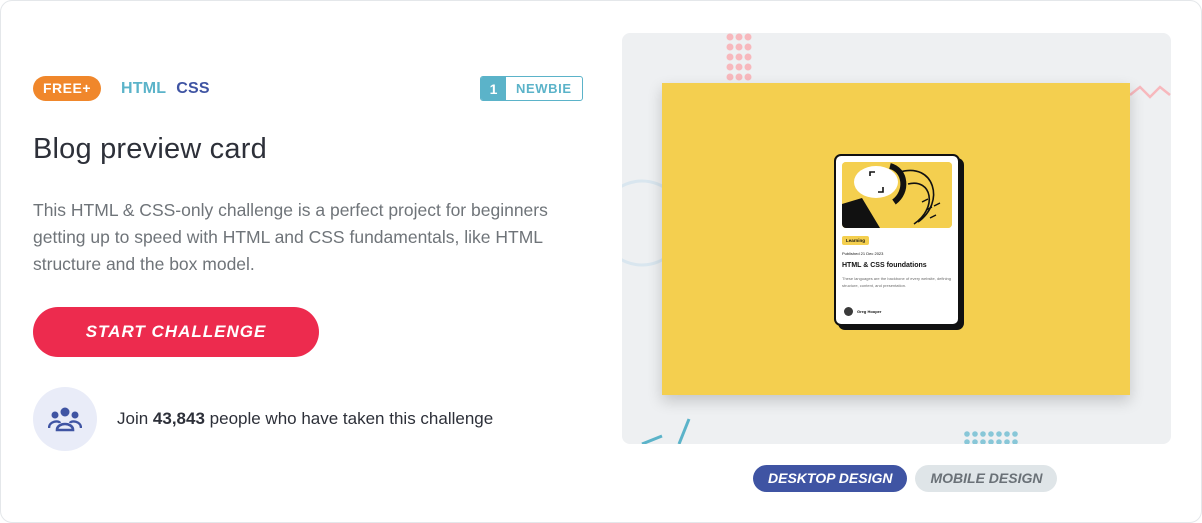  Describe the element at coordinates (897, 195) in the screenshot. I see `preview-card-illustration` at that location.